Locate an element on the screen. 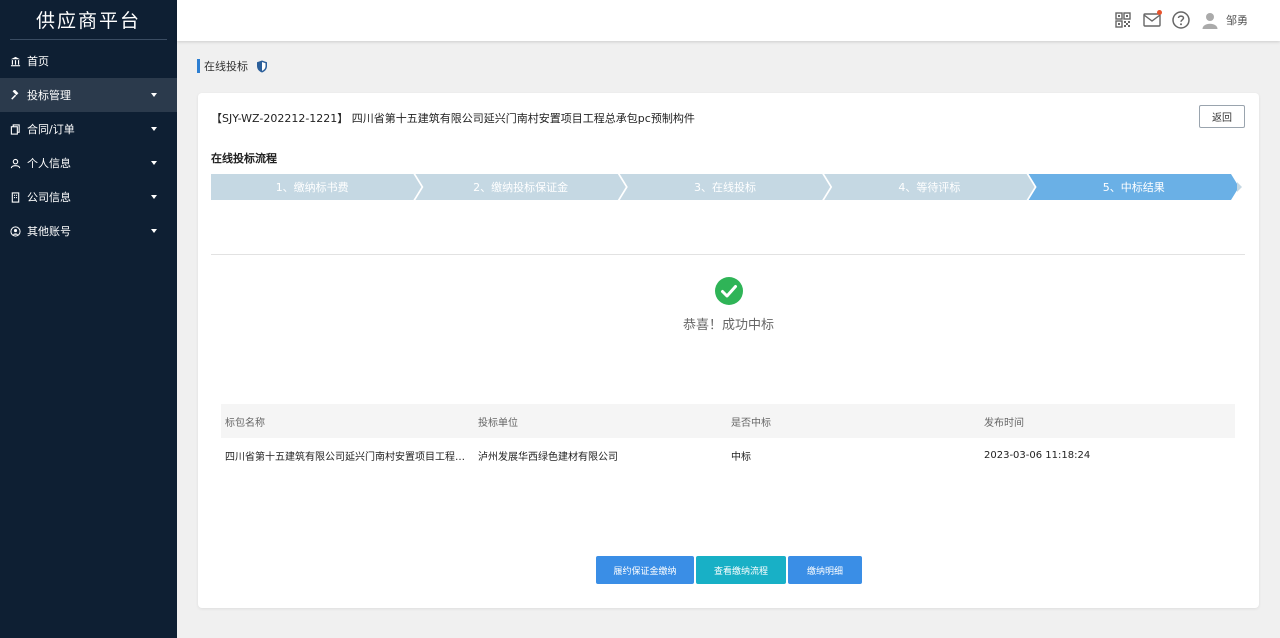 The height and width of the screenshot is (638, 1280). step-4: 4、等待评标 is located at coordinates (929, 187).